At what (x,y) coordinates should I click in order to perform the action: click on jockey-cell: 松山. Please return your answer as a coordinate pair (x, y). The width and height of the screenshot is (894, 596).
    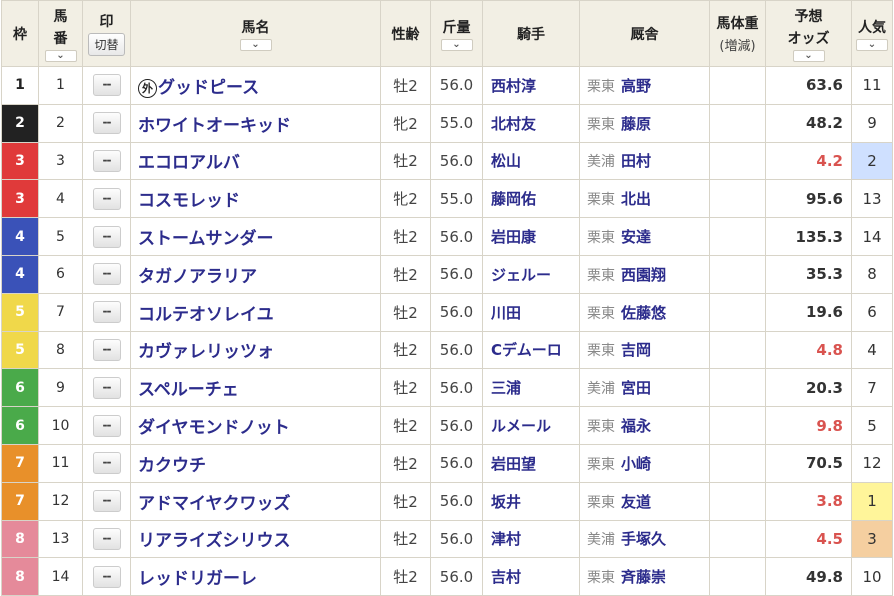
    Looking at the image, I should click on (531, 161).